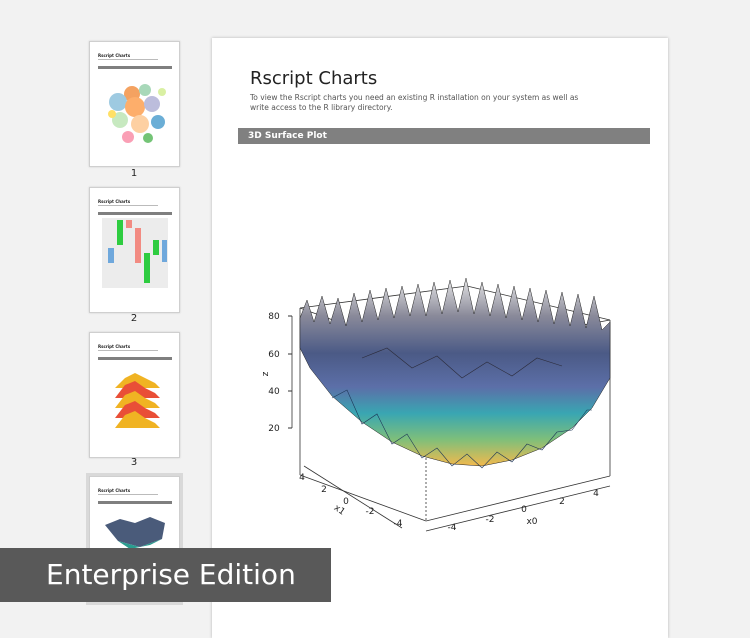 The width and height of the screenshot is (750, 638). What do you see at coordinates (274, 355) in the screenshot?
I see `z-tick: 60` at bounding box center [274, 355].